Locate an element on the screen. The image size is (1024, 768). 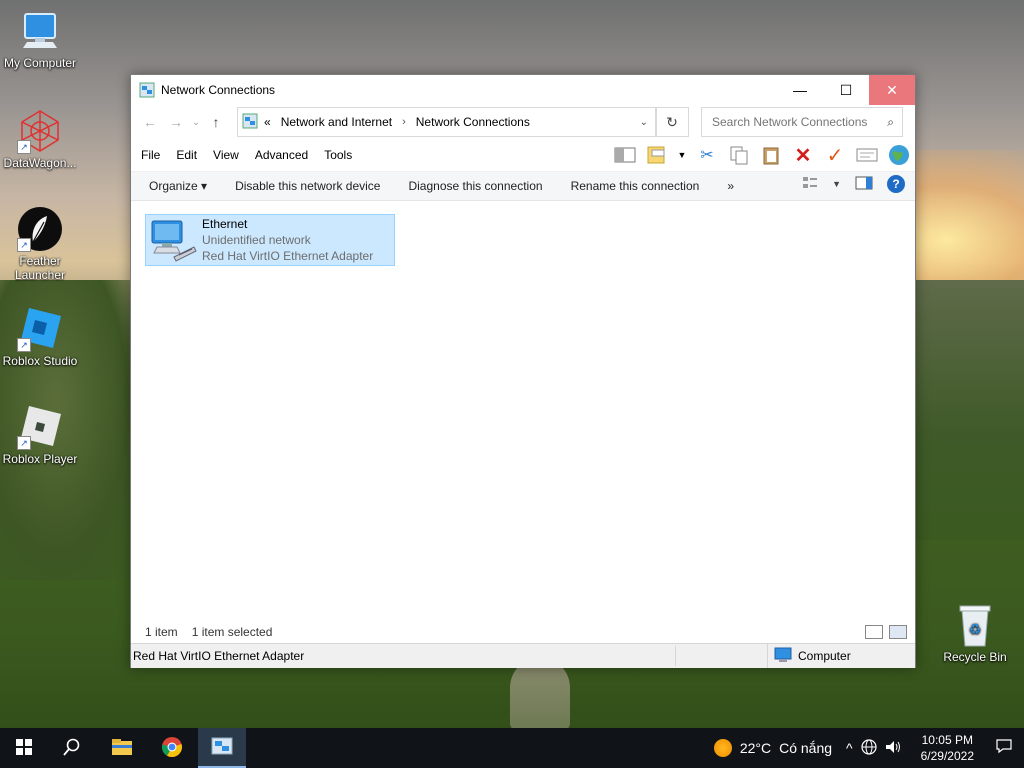
clock-time: 10:05 PM is located at coordinates (947, 740).